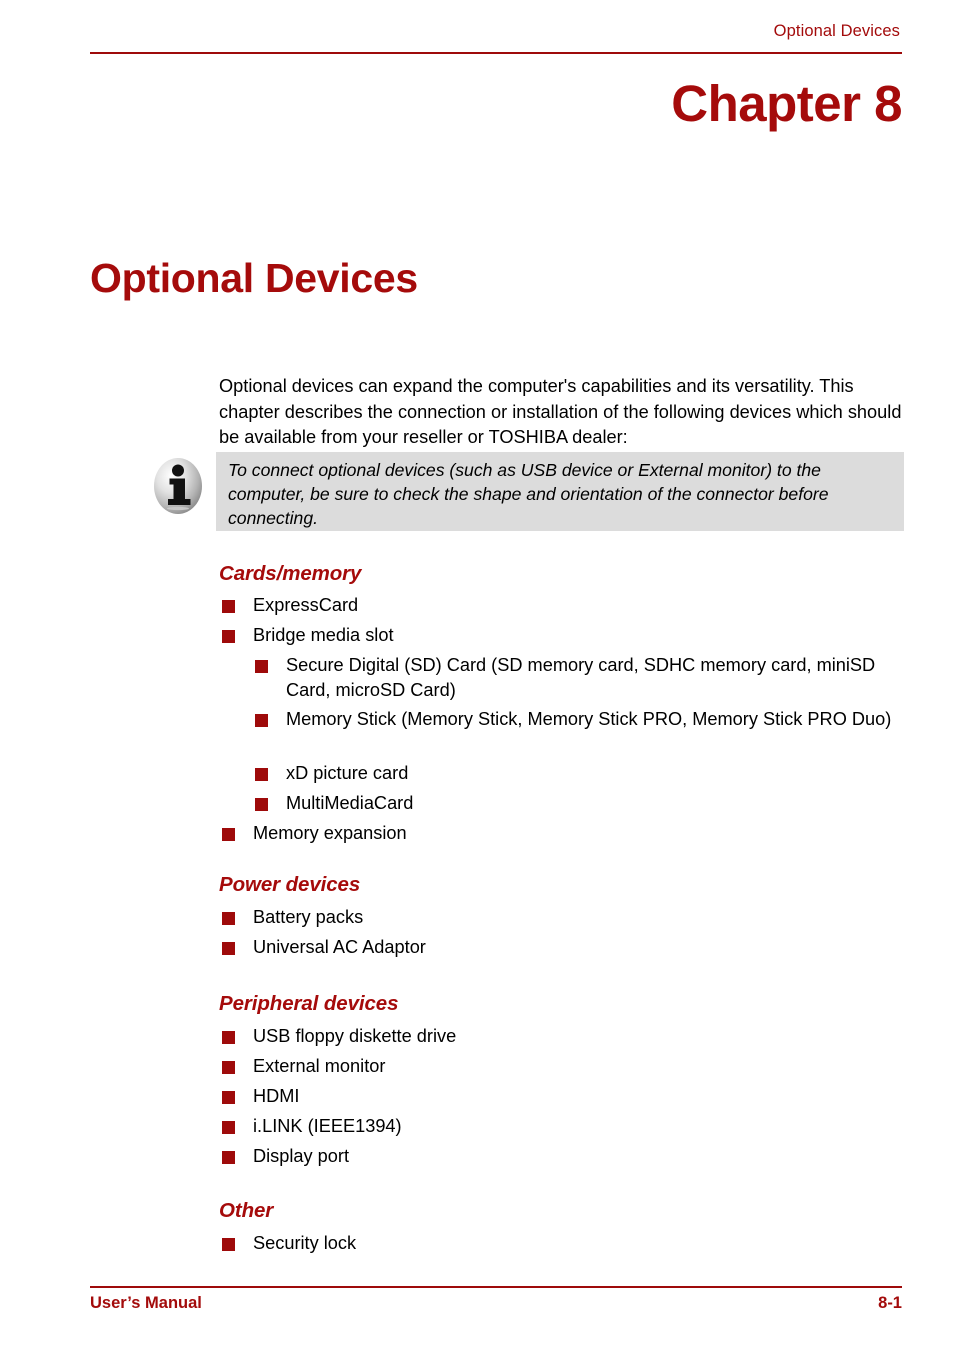 This screenshot has width=954, height=1351. Describe the element at coordinates (246, 1210) in the screenshot. I see `section-heading: Other` at that location.